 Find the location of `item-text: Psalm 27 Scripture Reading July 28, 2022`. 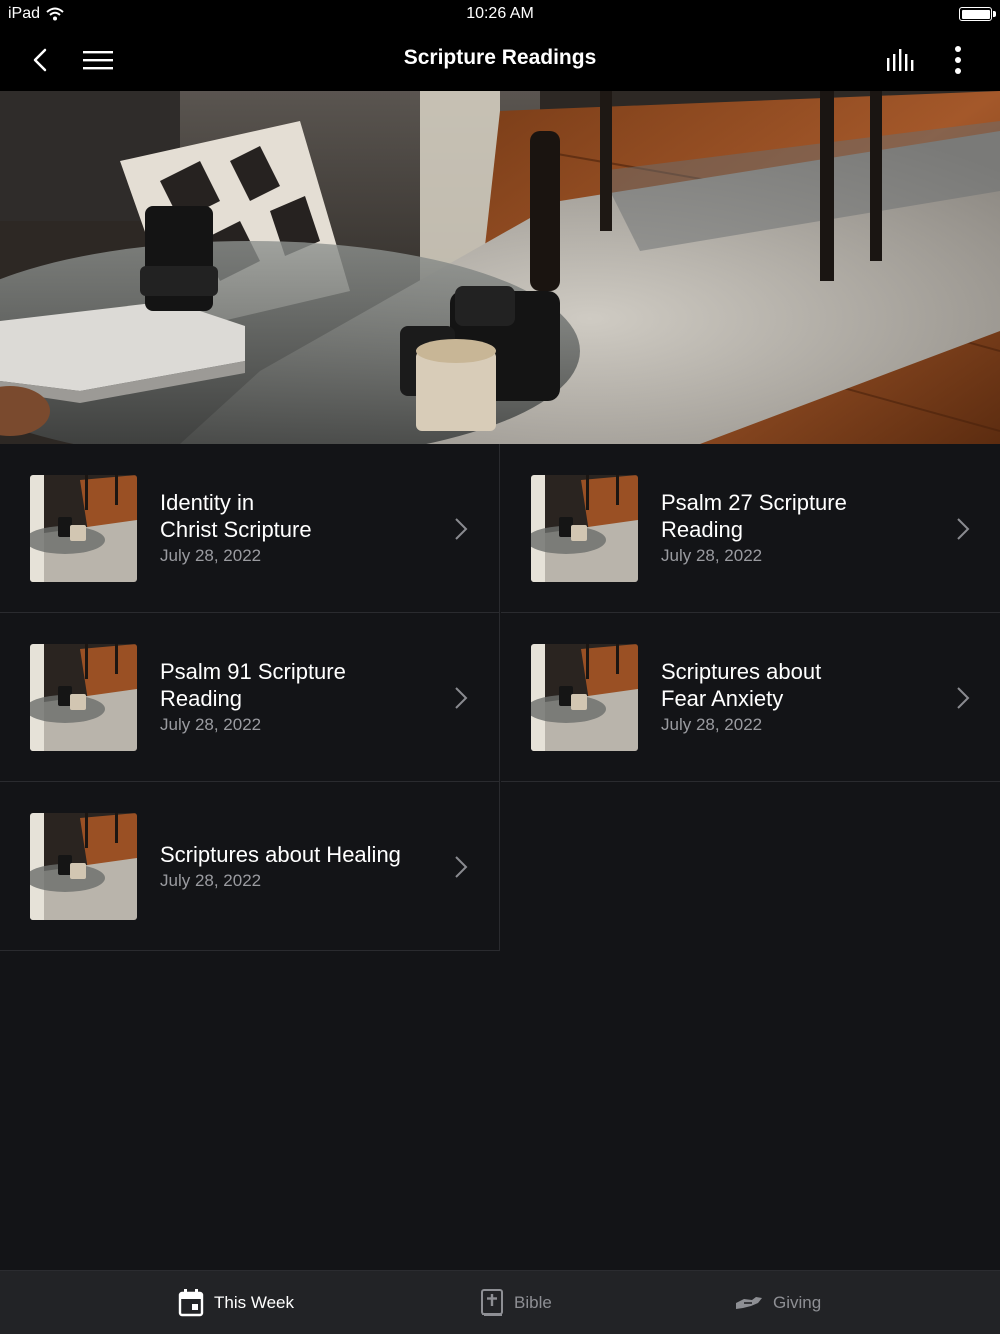

item-text: Psalm 27 Scripture Reading July 28, 2022 is located at coordinates (801, 528).